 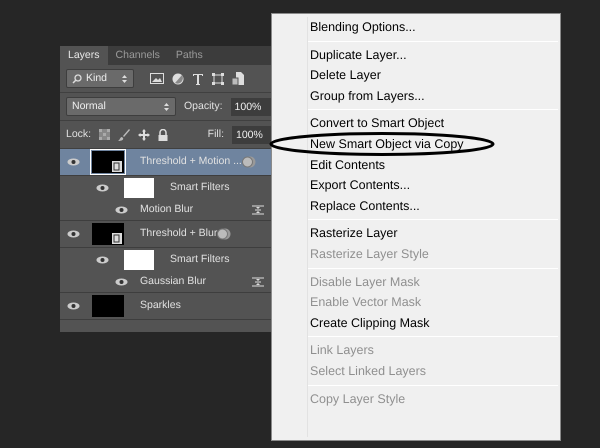 I want to click on menu-item: Delete Layer, so click(x=345, y=75).